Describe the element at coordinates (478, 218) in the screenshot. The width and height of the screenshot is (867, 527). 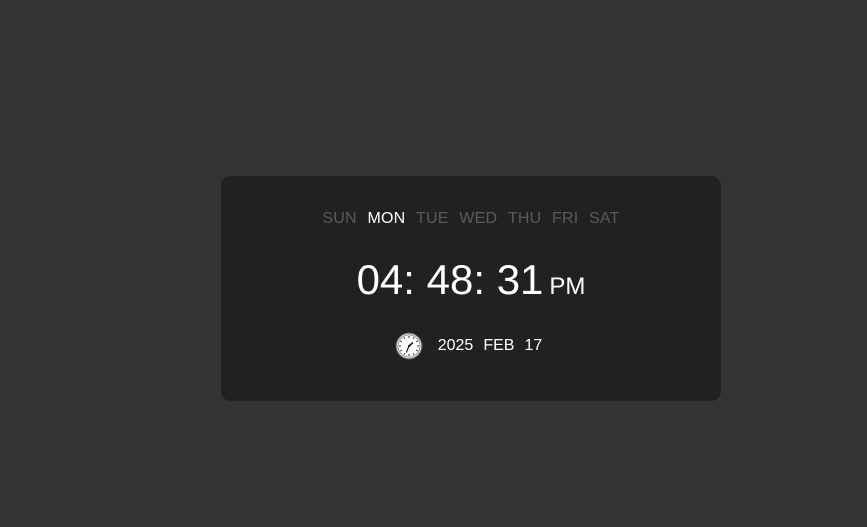
I see `weekday-wed: WED` at that location.